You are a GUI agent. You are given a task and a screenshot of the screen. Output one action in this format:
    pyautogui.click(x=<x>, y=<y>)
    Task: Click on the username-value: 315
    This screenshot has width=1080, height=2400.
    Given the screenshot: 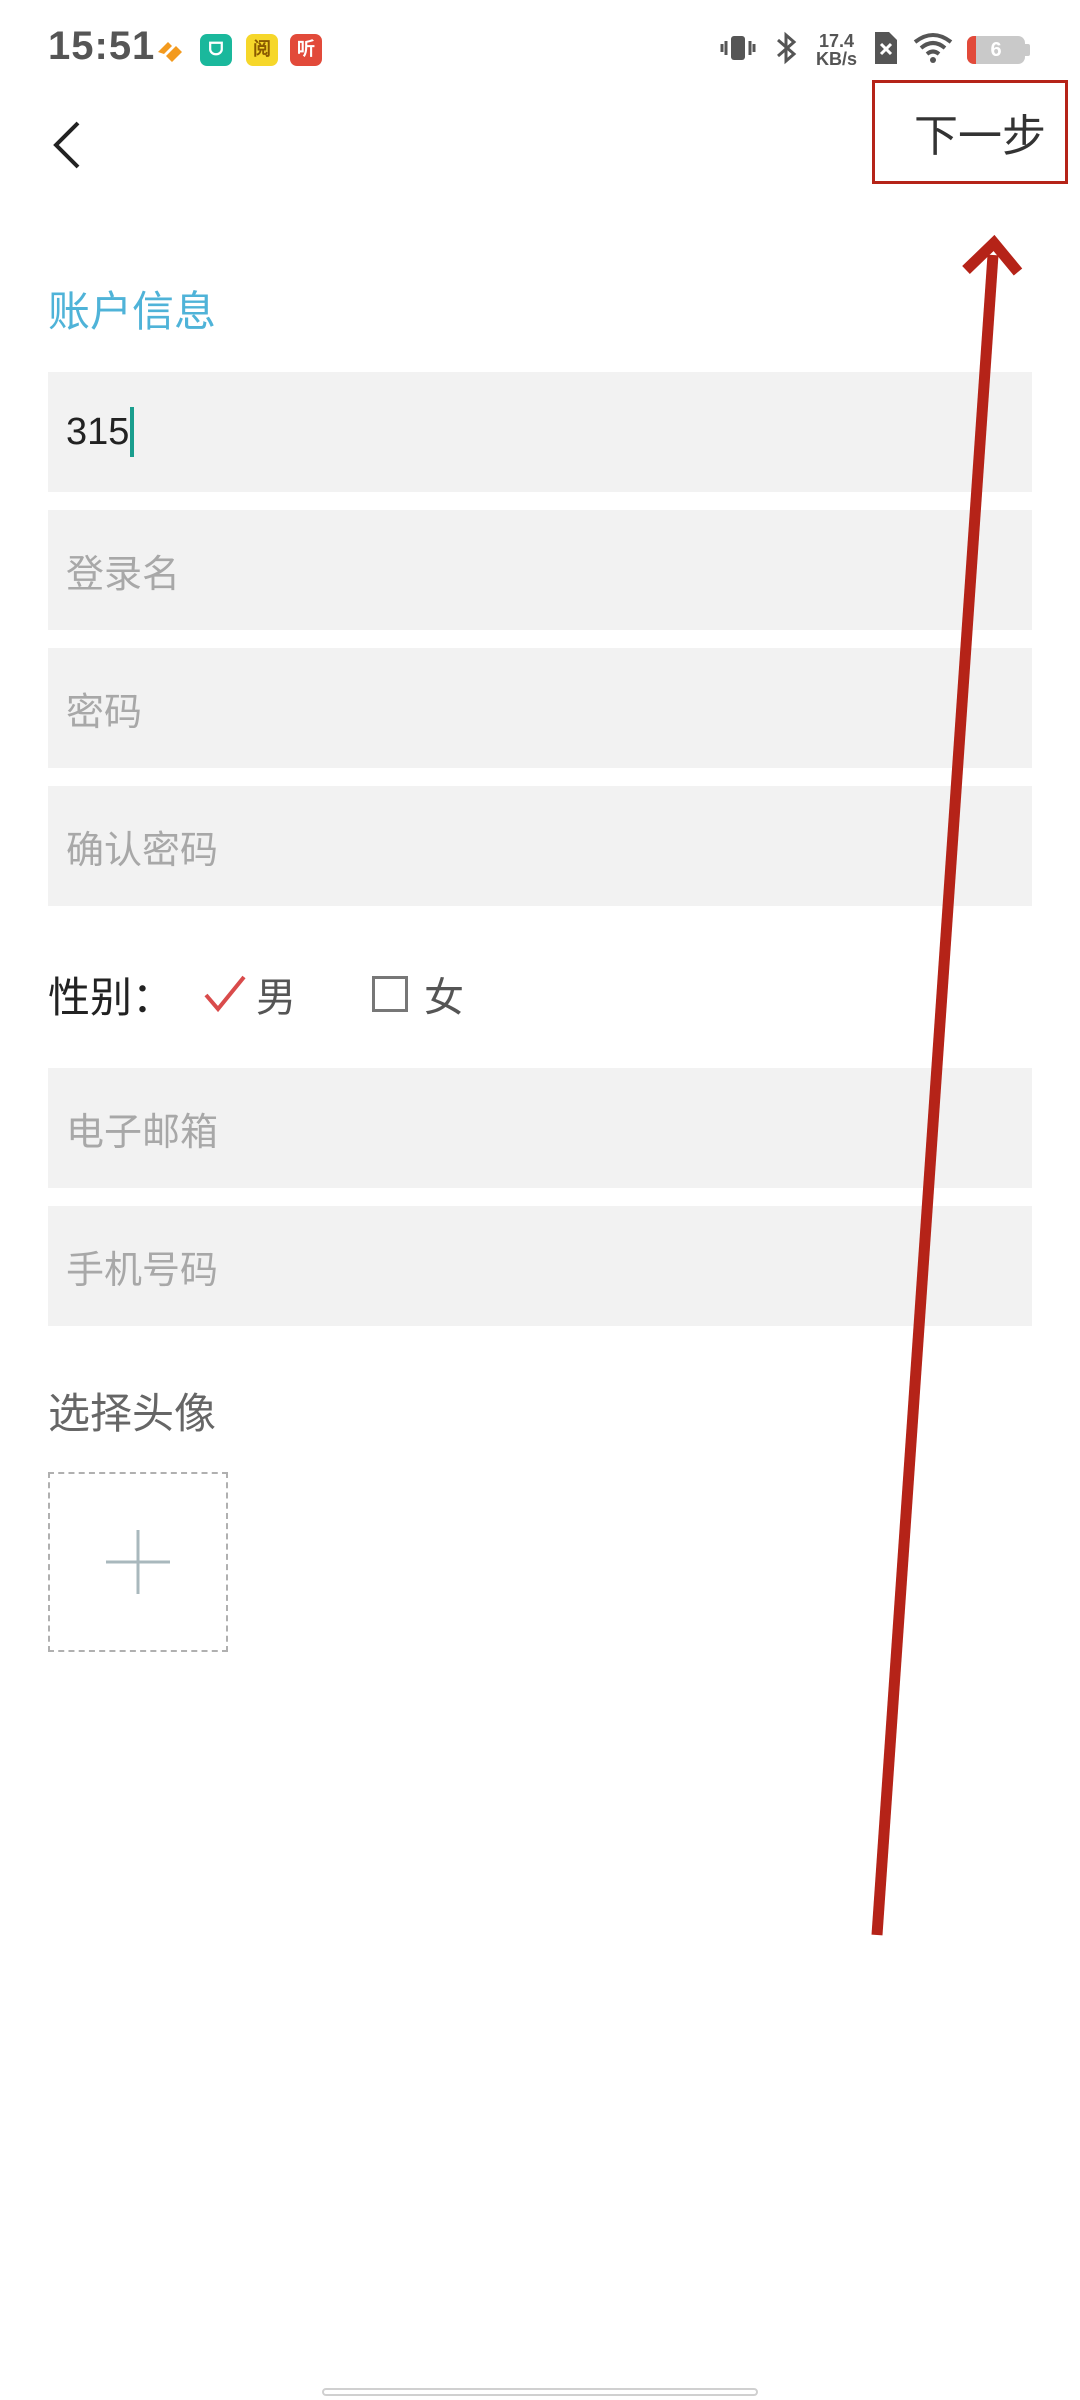 What is the action you would take?
    pyautogui.click(x=98, y=431)
    